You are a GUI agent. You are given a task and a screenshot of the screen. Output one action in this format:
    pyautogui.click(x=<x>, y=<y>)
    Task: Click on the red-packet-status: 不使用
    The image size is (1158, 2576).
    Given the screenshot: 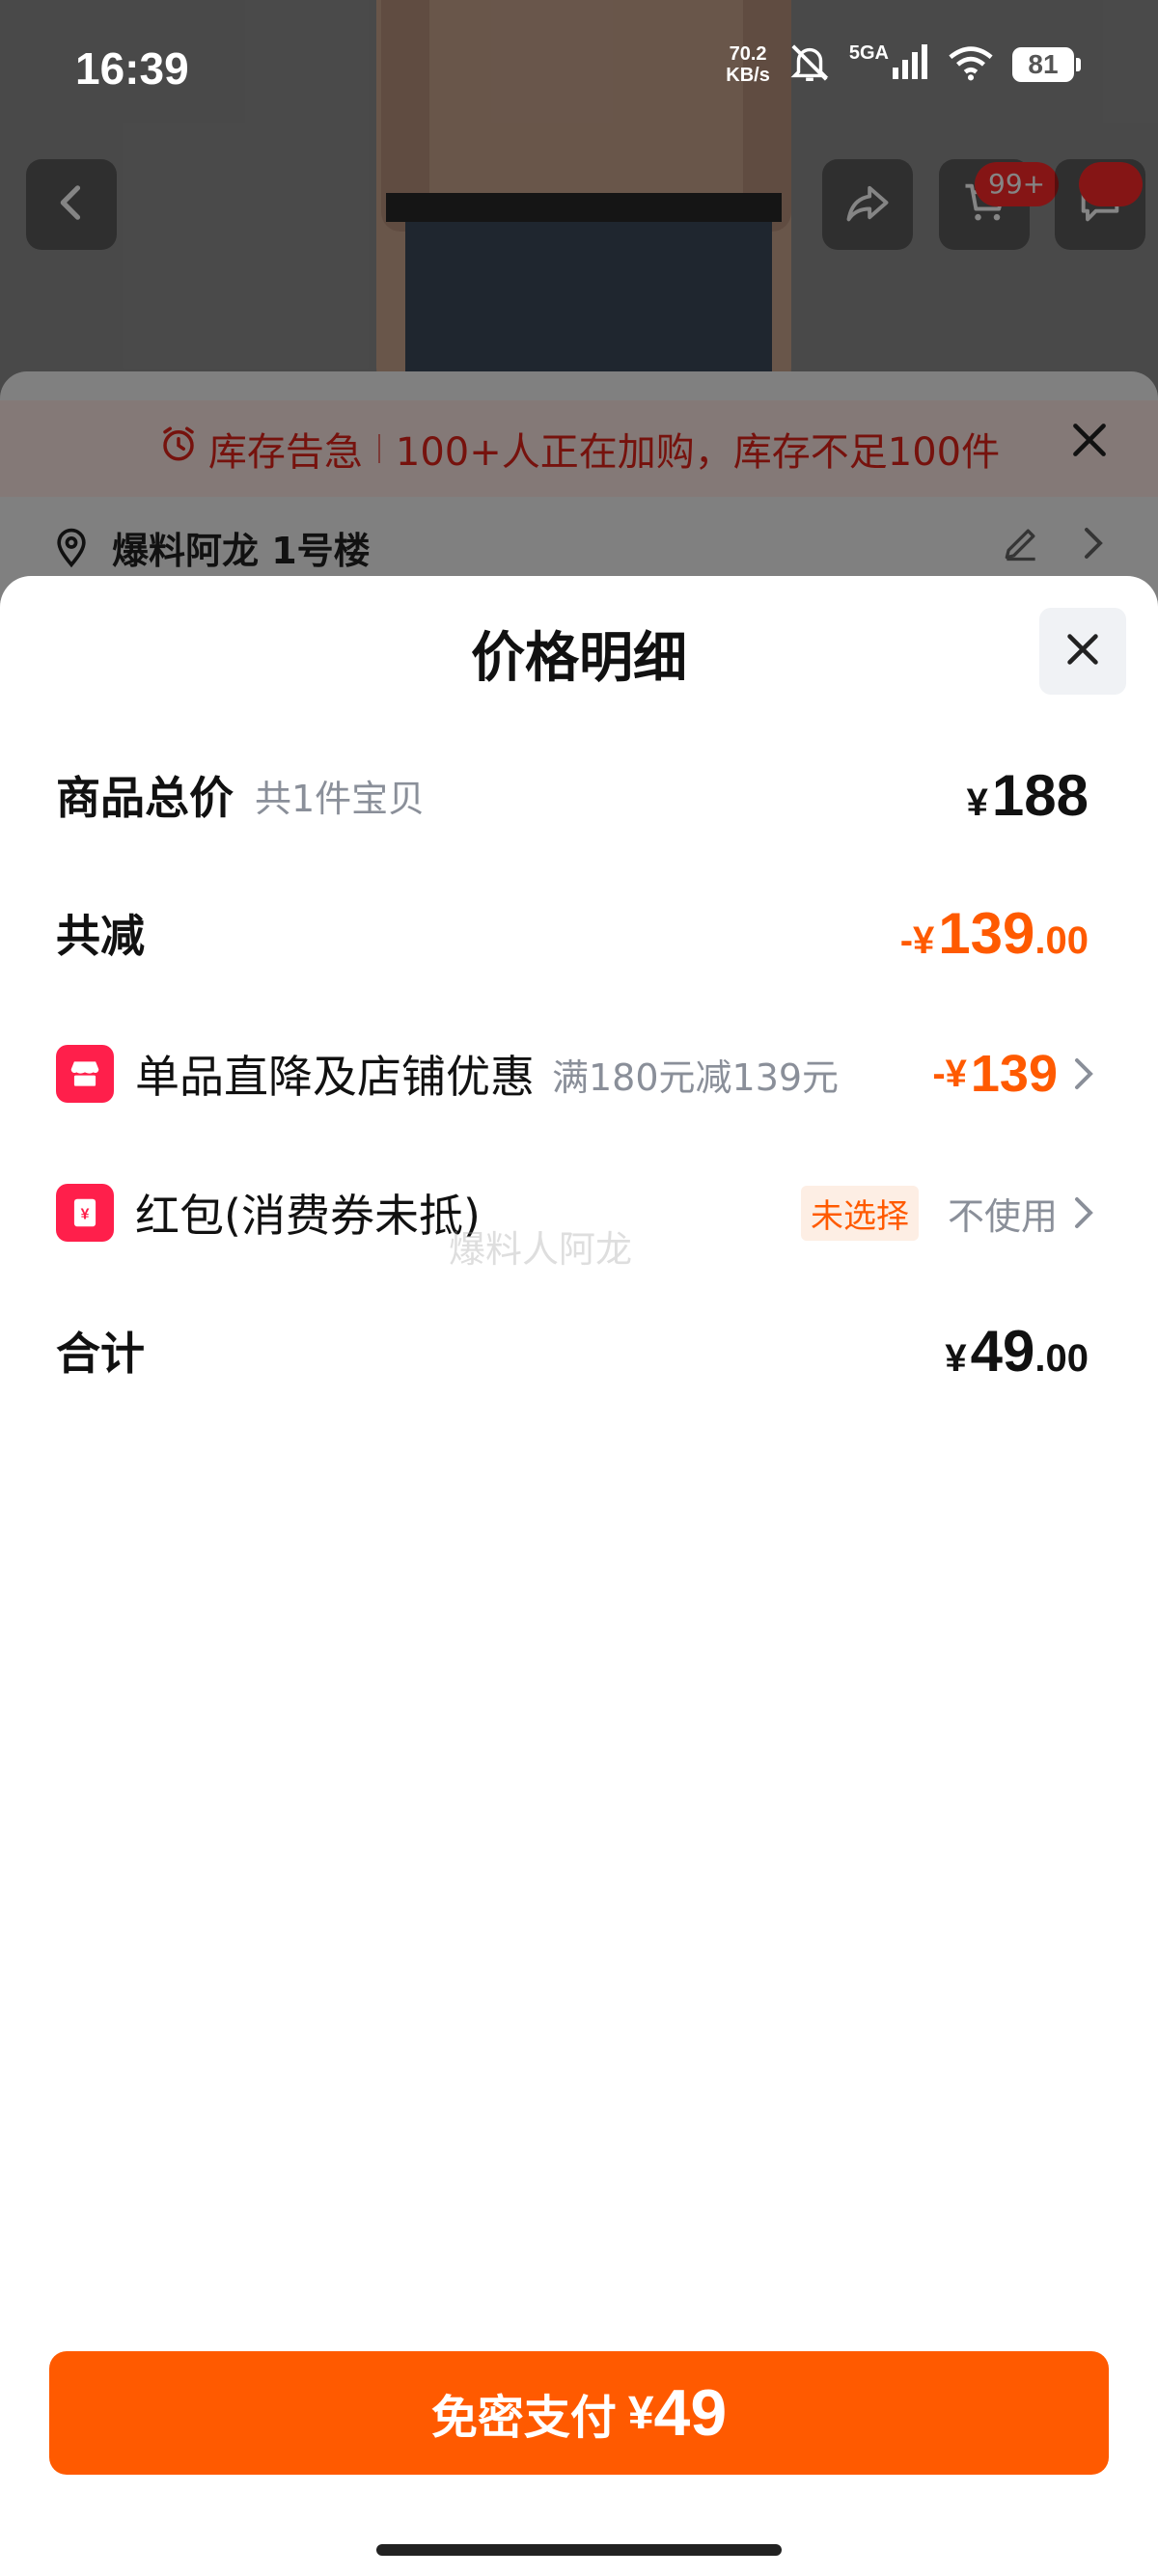 What is the action you would take?
    pyautogui.click(x=1002, y=1216)
    